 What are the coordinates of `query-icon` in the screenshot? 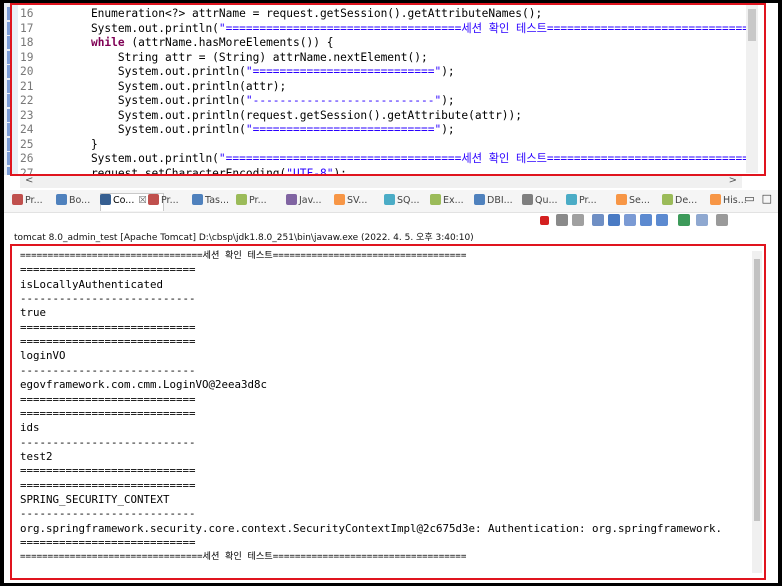 It's located at (527, 199).